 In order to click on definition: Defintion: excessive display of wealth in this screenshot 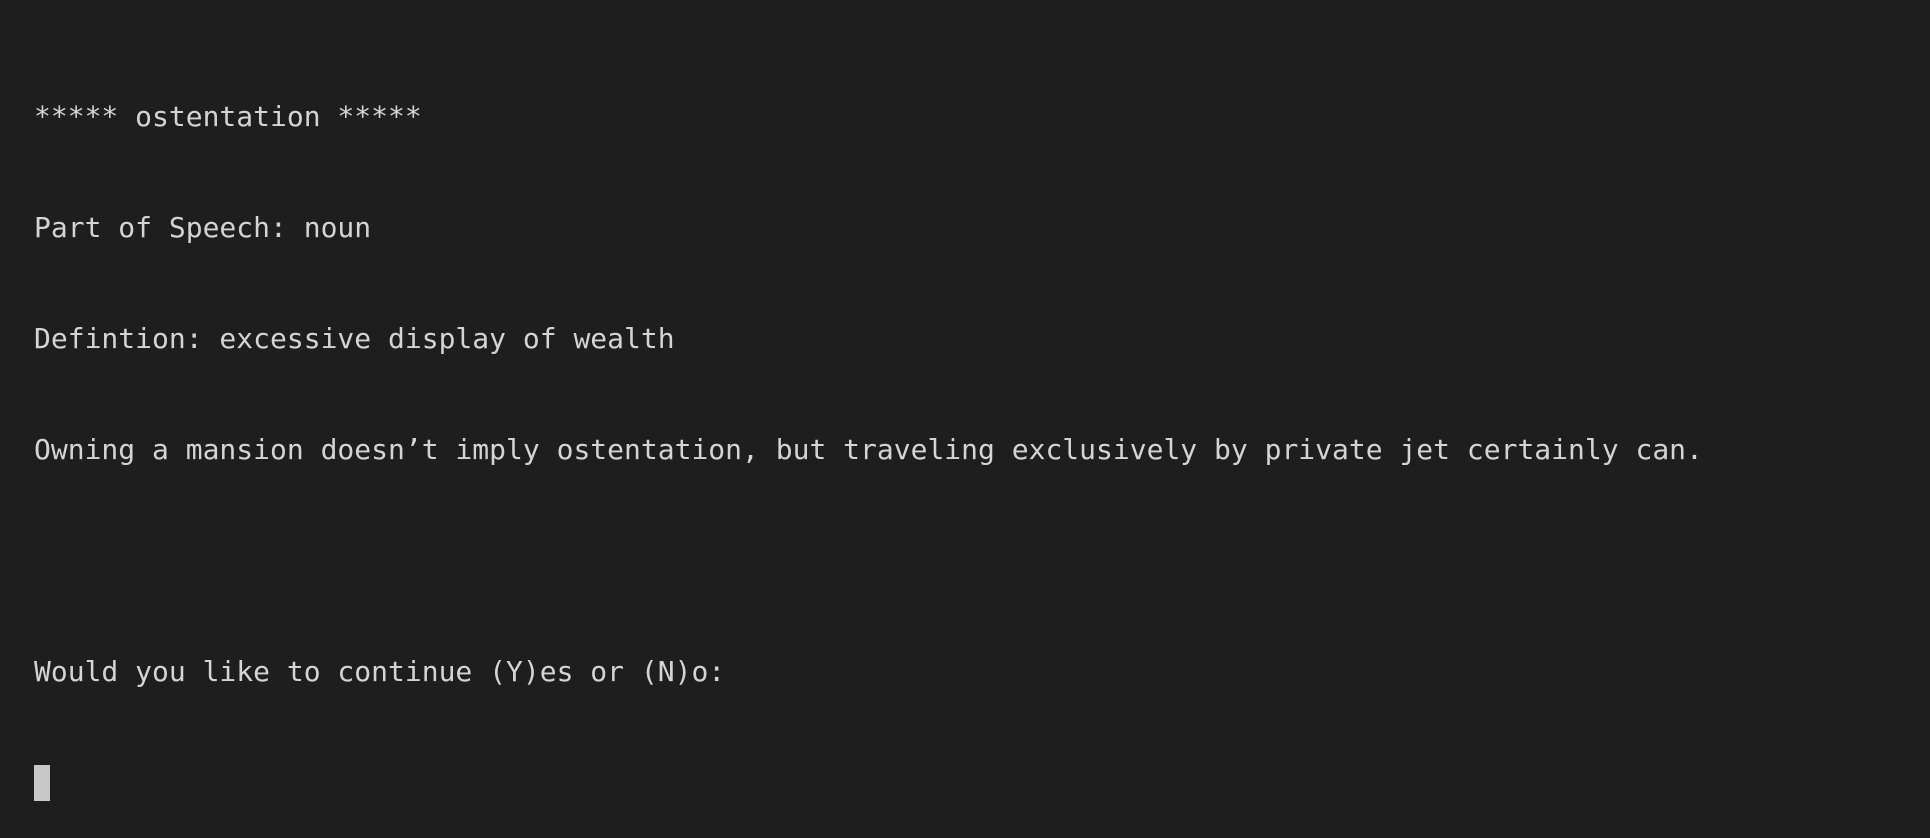, I will do `click(354, 338)`.